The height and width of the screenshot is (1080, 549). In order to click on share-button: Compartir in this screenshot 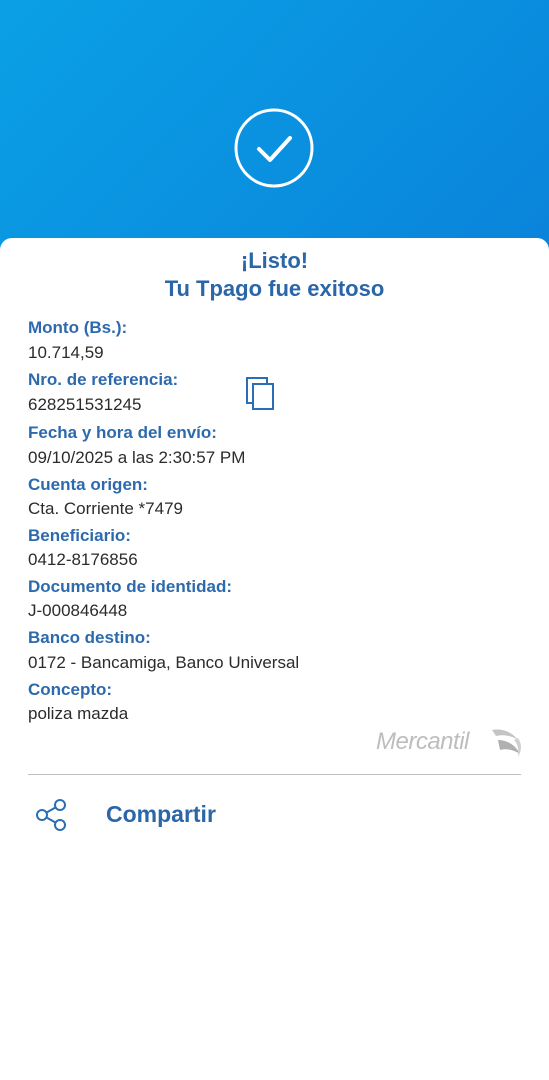, I will do `click(274, 815)`.